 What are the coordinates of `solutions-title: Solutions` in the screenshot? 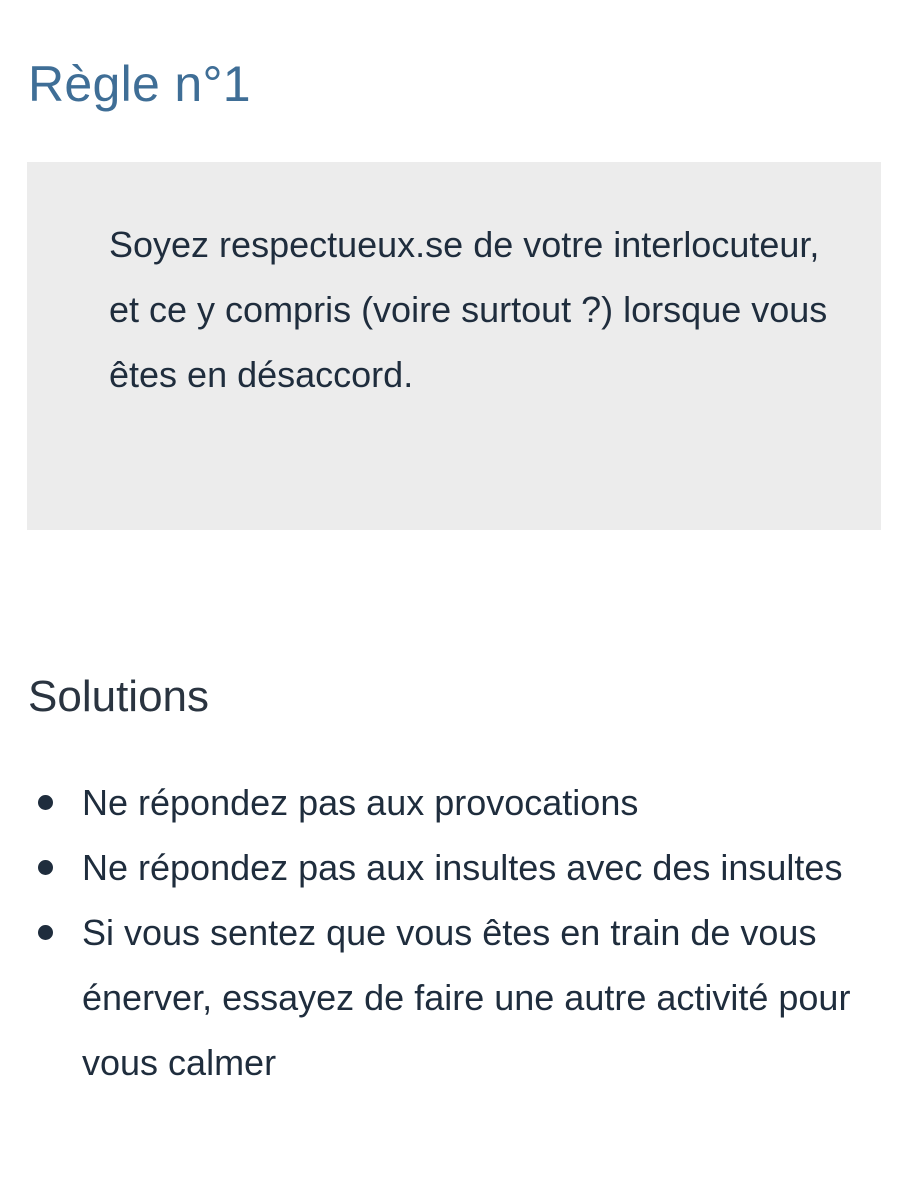 It's located at (119, 696).